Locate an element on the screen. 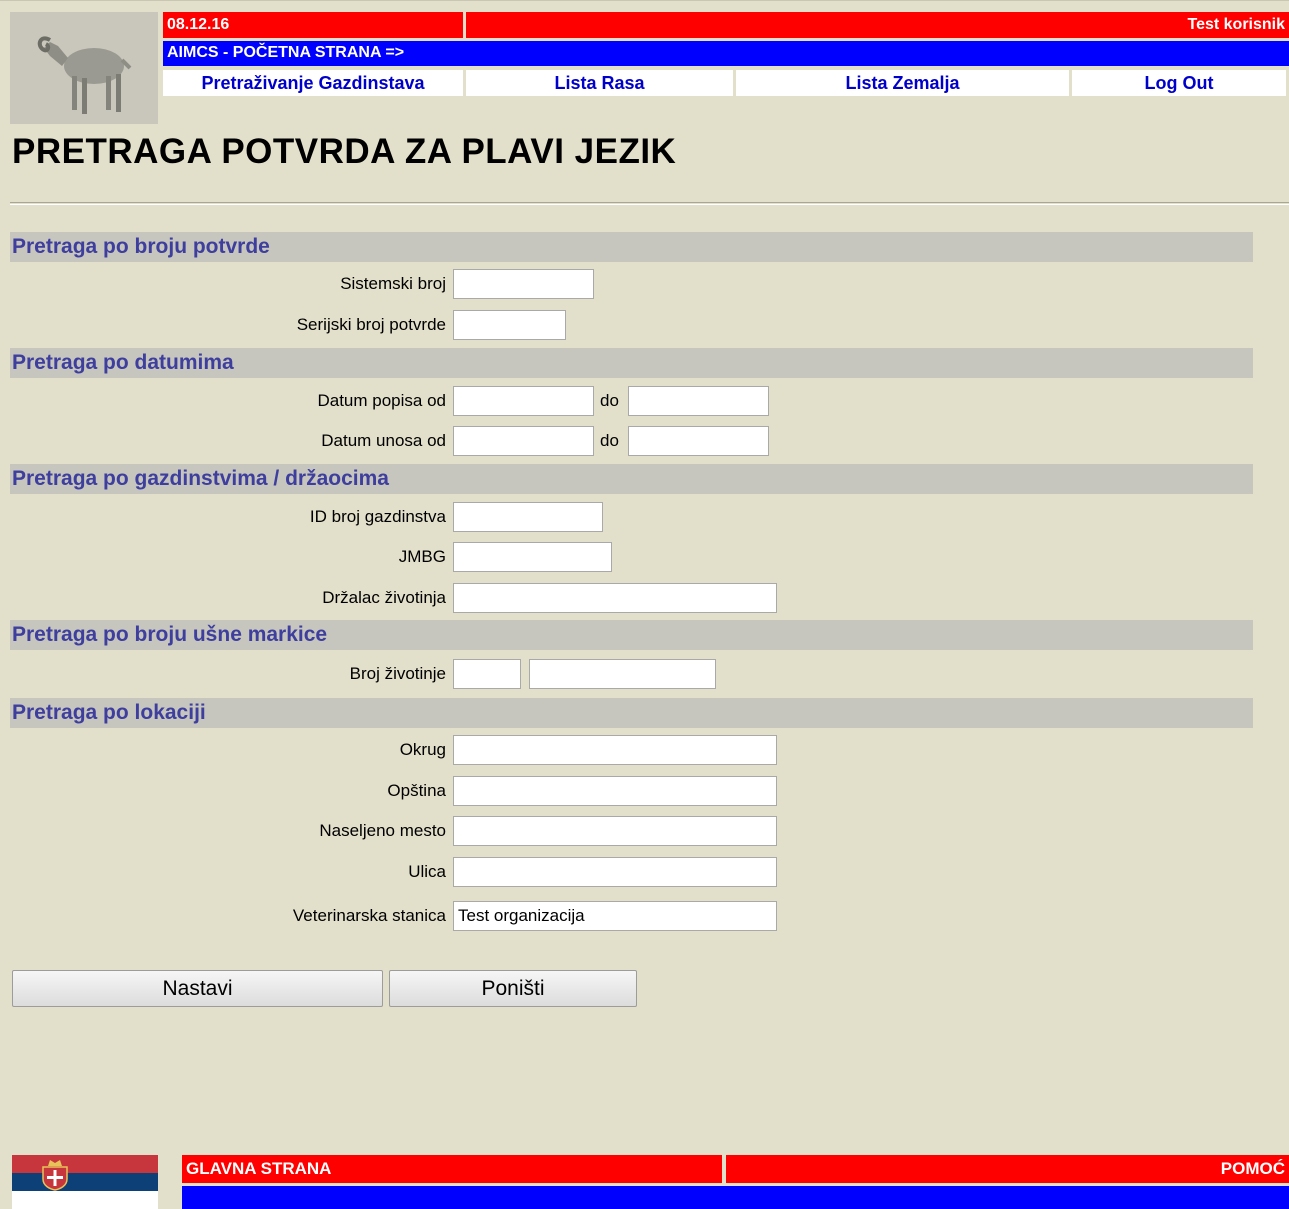  entry-to-input is located at coordinates (698, 441).